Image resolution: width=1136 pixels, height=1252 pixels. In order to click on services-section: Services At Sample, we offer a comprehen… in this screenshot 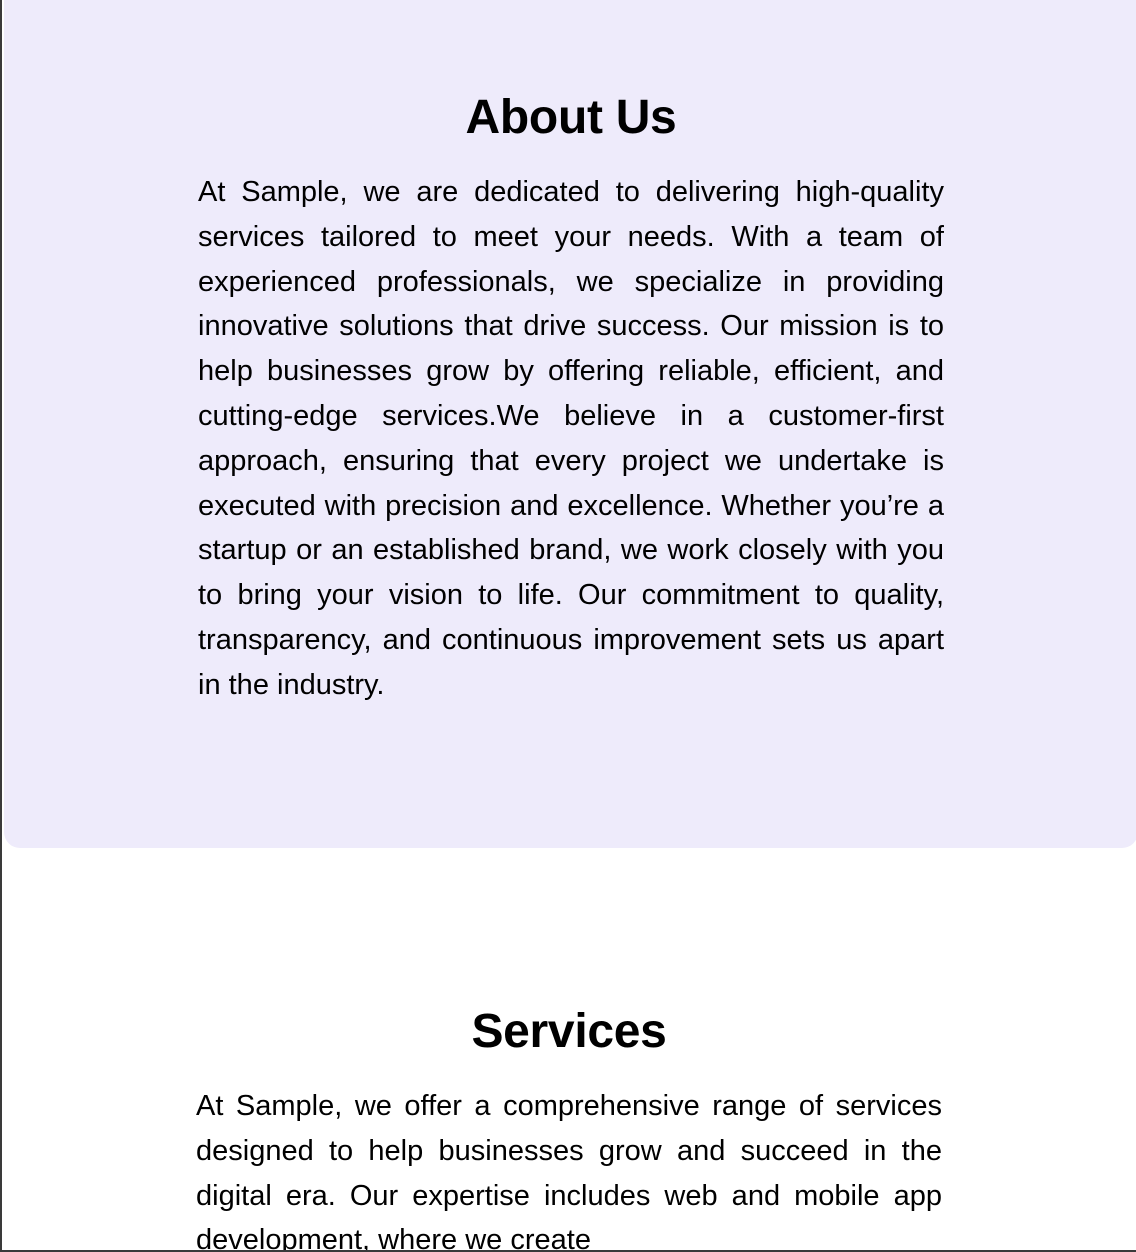, I will do `click(569, 1127)`.